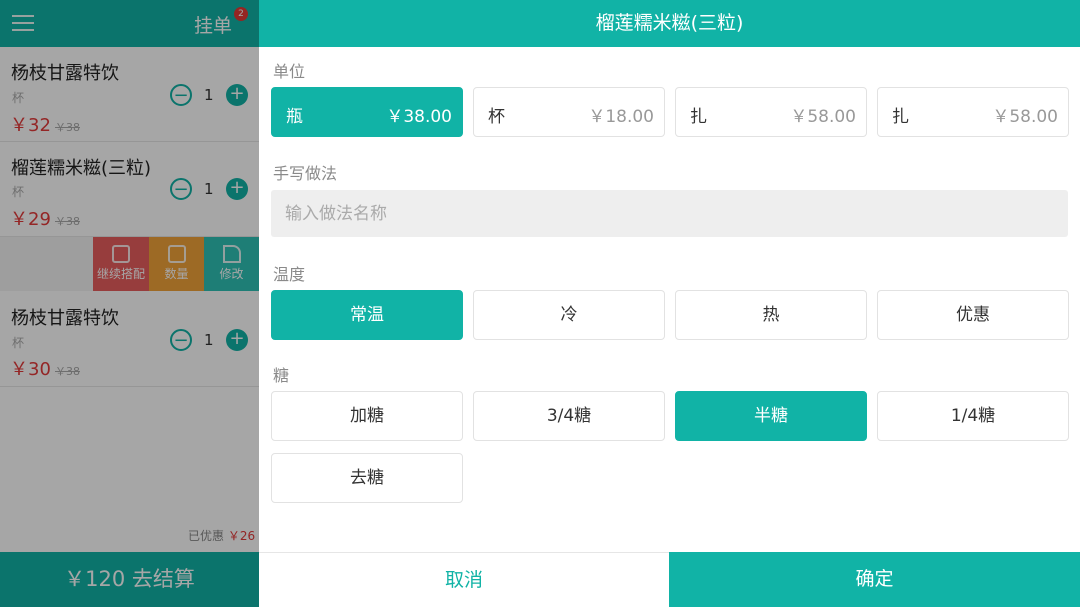 This screenshot has height=607, width=1080. What do you see at coordinates (973, 315) in the screenshot?
I see `temperature-option: 优惠` at bounding box center [973, 315].